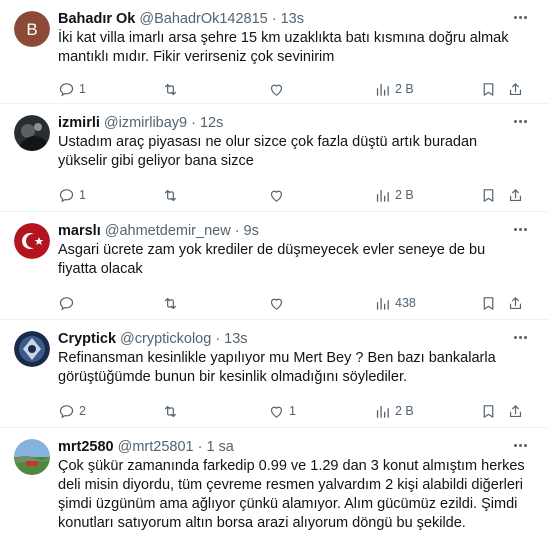 The height and width of the screenshot is (547, 549). I want to click on reply-button, so click(68, 303).